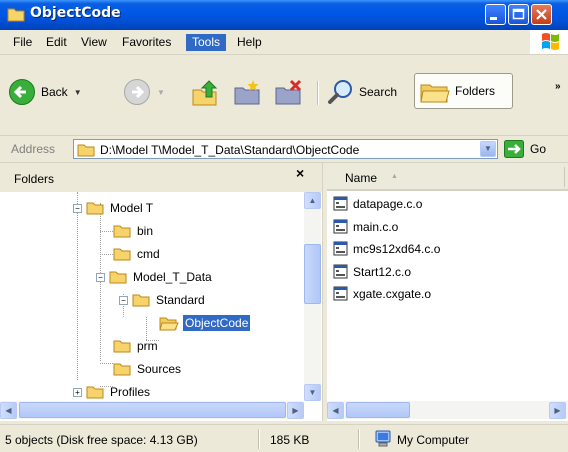 This screenshot has height=452, width=568. Describe the element at coordinates (206, 42) in the screenshot. I see `menu-tools: Tools` at that location.